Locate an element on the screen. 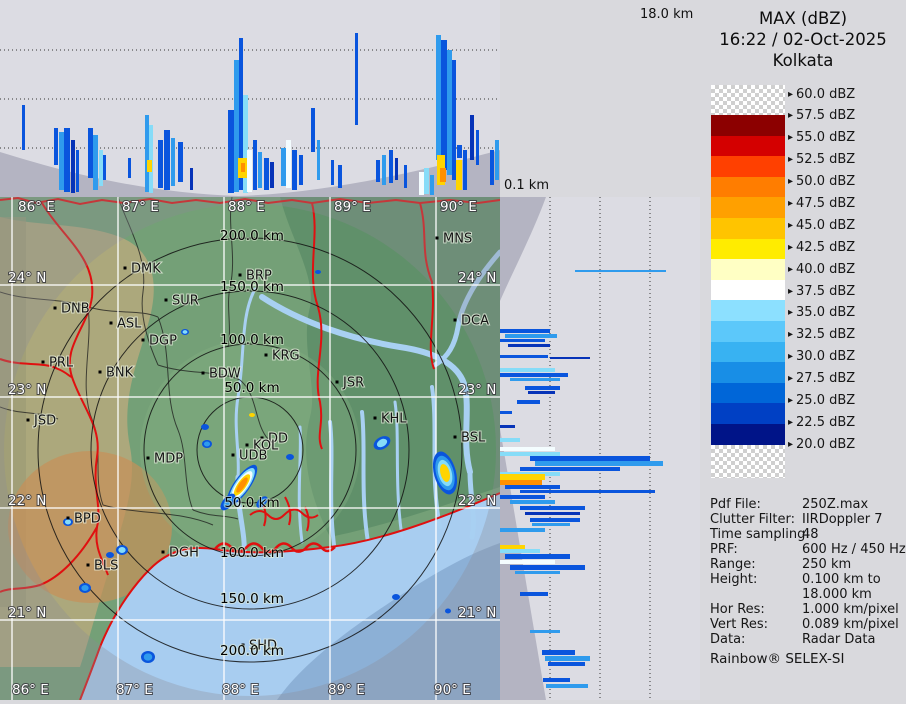 This screenshot has height=704, width=906. lon-label-top: 86° E is located at coordinates (36, 207).